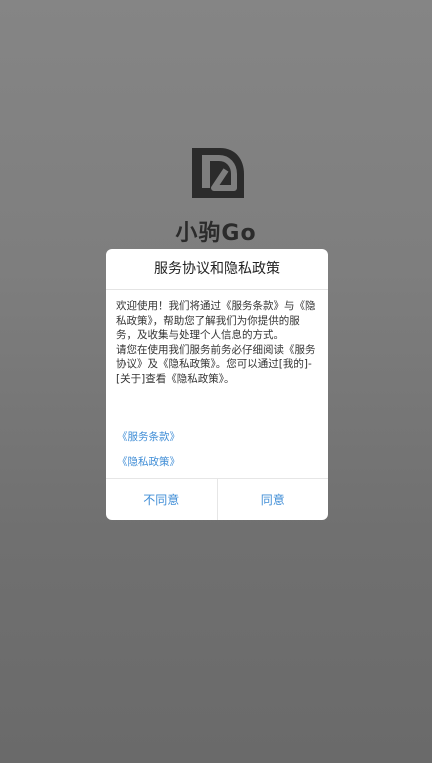 This screenshot has width=432, height=763. Describe the element at coordinates (161, 499) in the screenshot. I see `disagree-button: 不同意` at that location.